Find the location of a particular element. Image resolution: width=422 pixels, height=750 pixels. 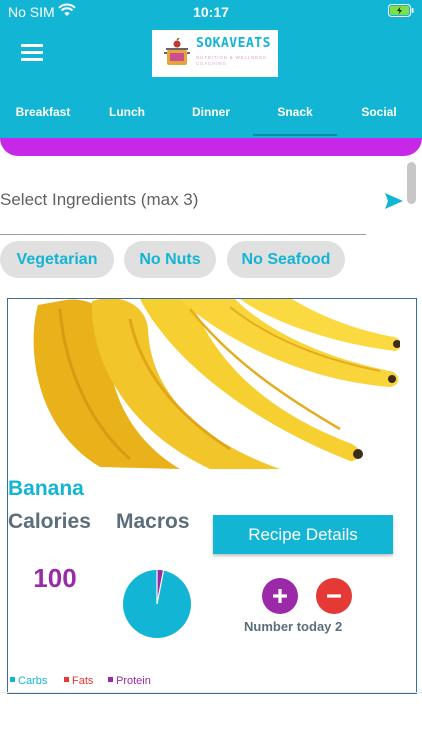

recipe-details-button: Recipe Details is located at coordinates (303, 534).